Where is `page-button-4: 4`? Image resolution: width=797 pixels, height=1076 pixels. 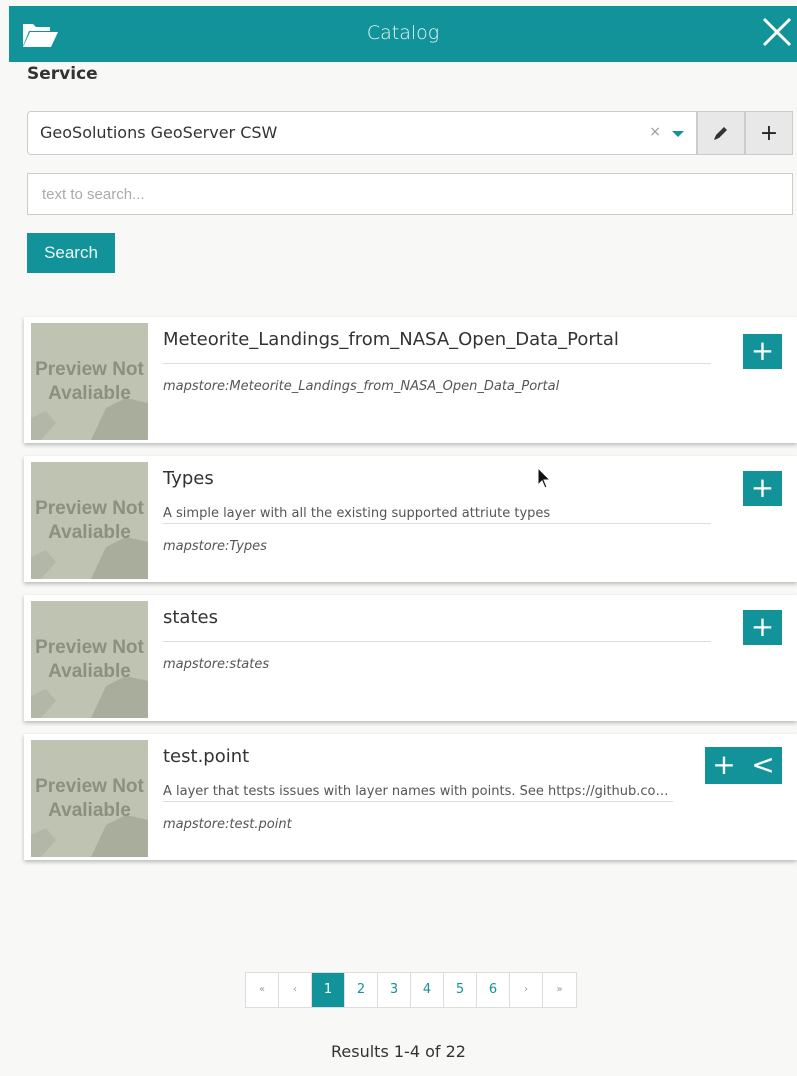 page-button-4: 4 is located at coordinates (427, 990).